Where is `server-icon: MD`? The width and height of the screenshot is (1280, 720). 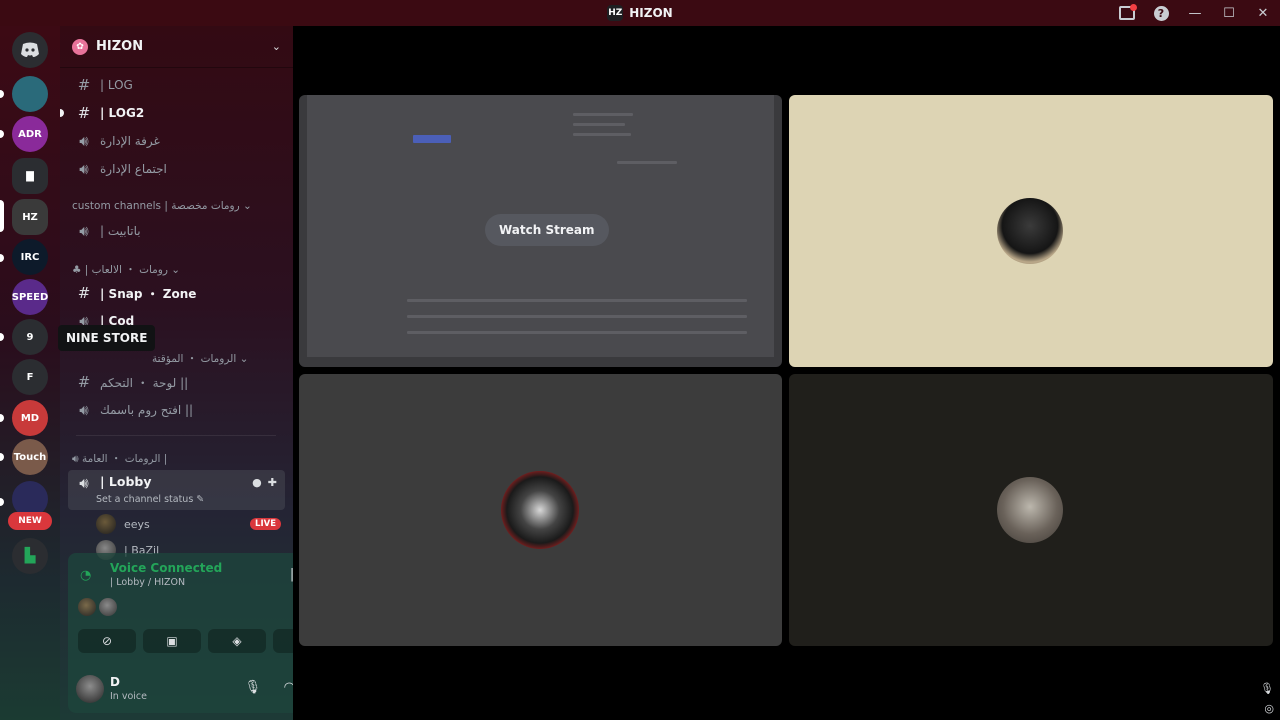 server-icon: MD is located at coordinates (30, 418).